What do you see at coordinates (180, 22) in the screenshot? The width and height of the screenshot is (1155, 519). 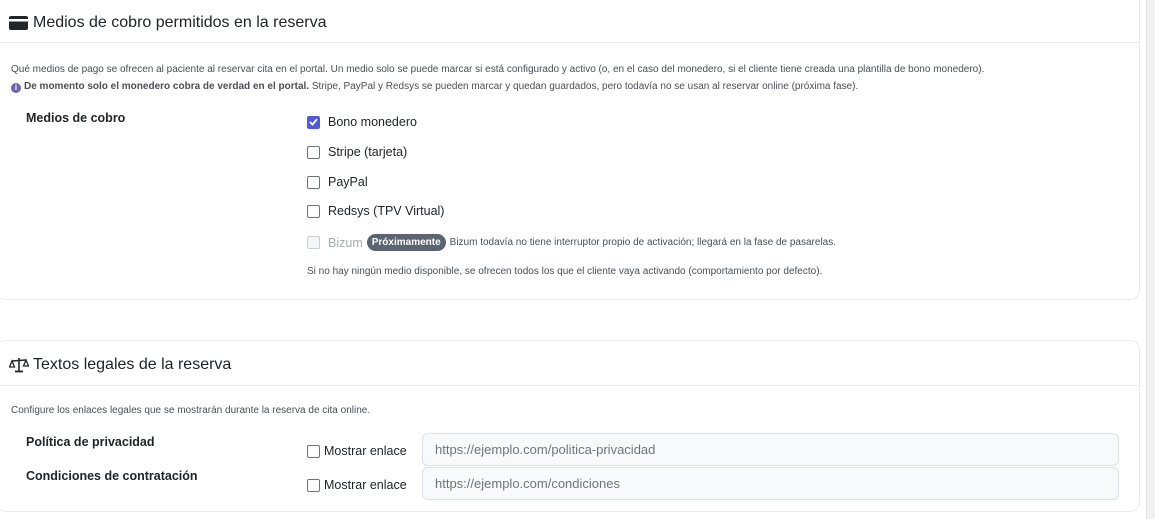 I see `payment-card-title-text: Medios de cobro permitidos en la reserva` at bounding box center [180, 22].